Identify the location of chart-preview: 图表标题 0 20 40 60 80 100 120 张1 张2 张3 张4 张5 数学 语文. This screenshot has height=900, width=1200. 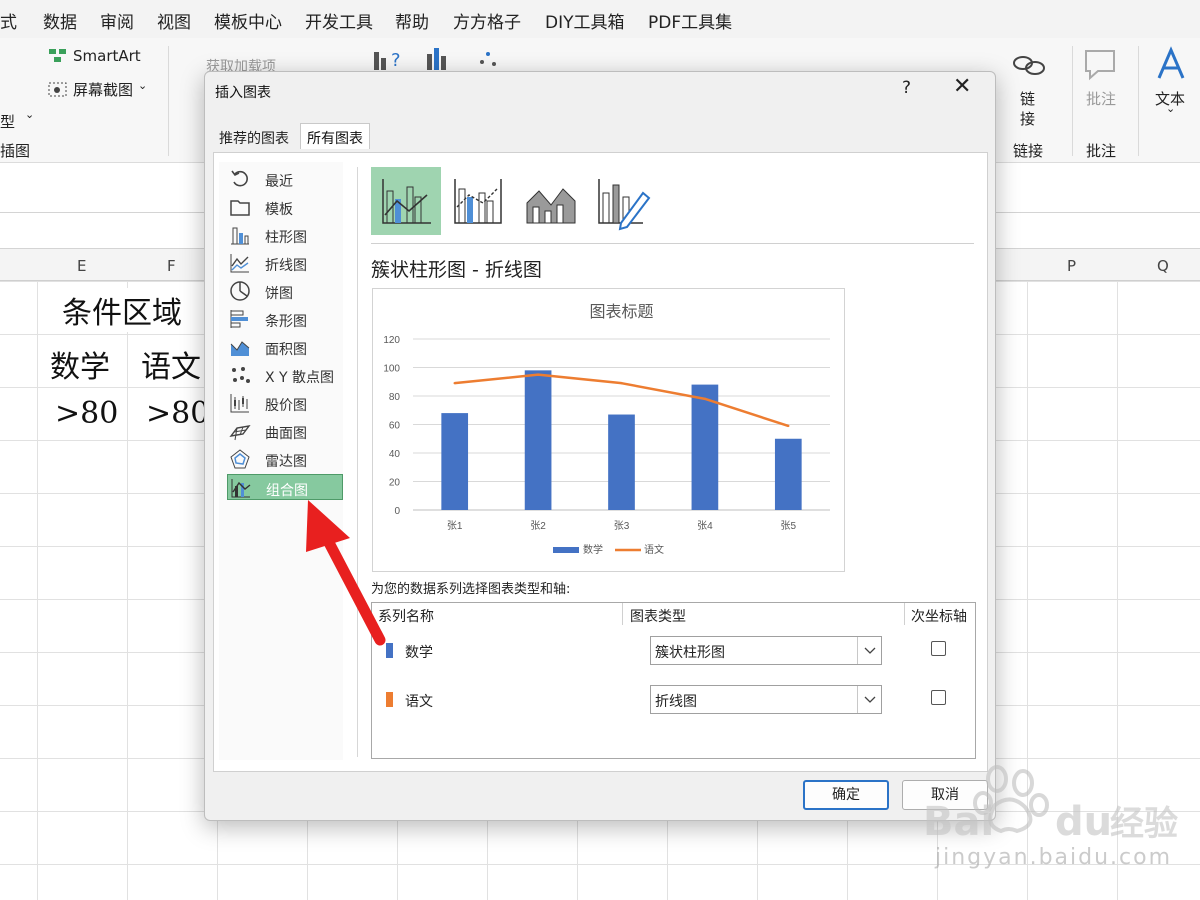
(608, 430).